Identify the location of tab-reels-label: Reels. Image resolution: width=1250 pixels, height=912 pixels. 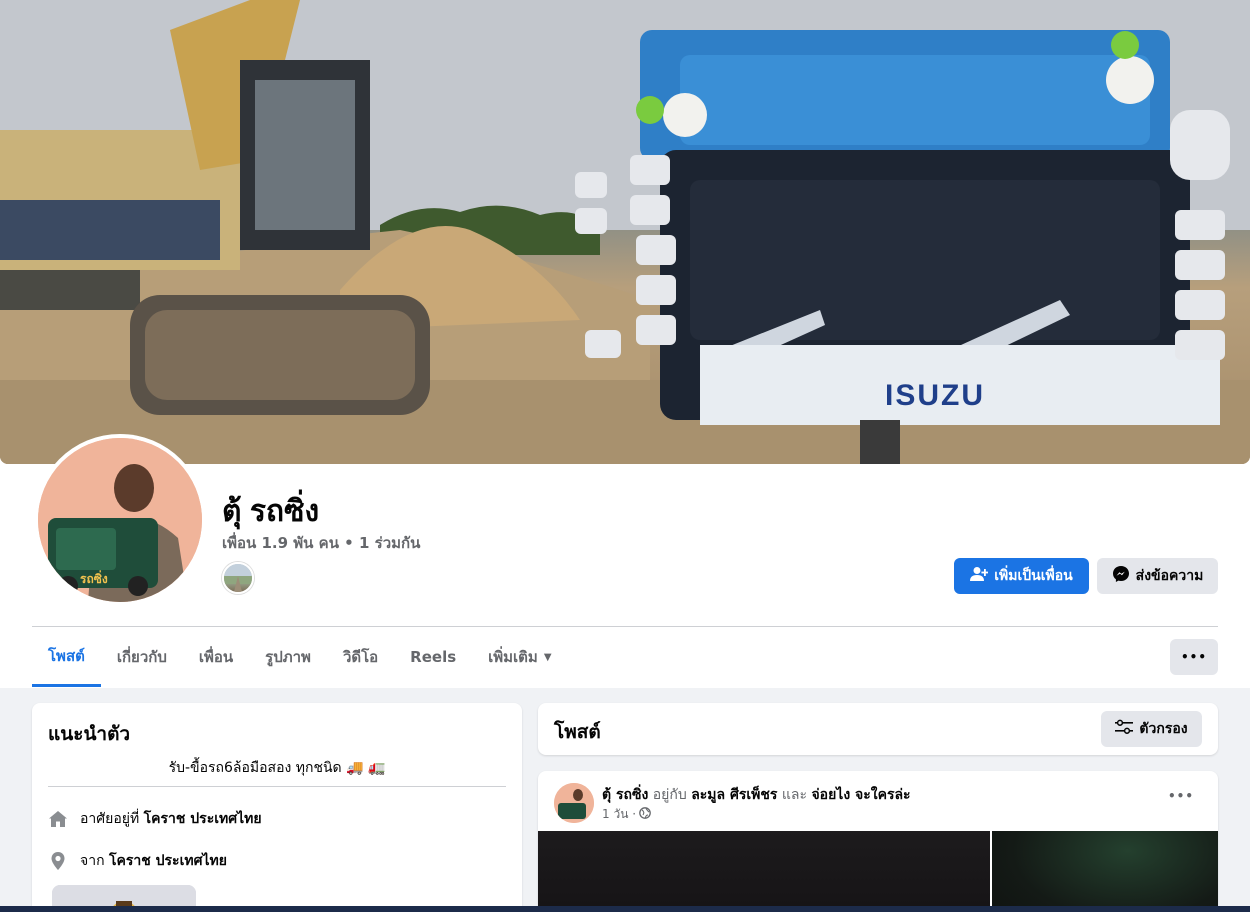
(433, 657).